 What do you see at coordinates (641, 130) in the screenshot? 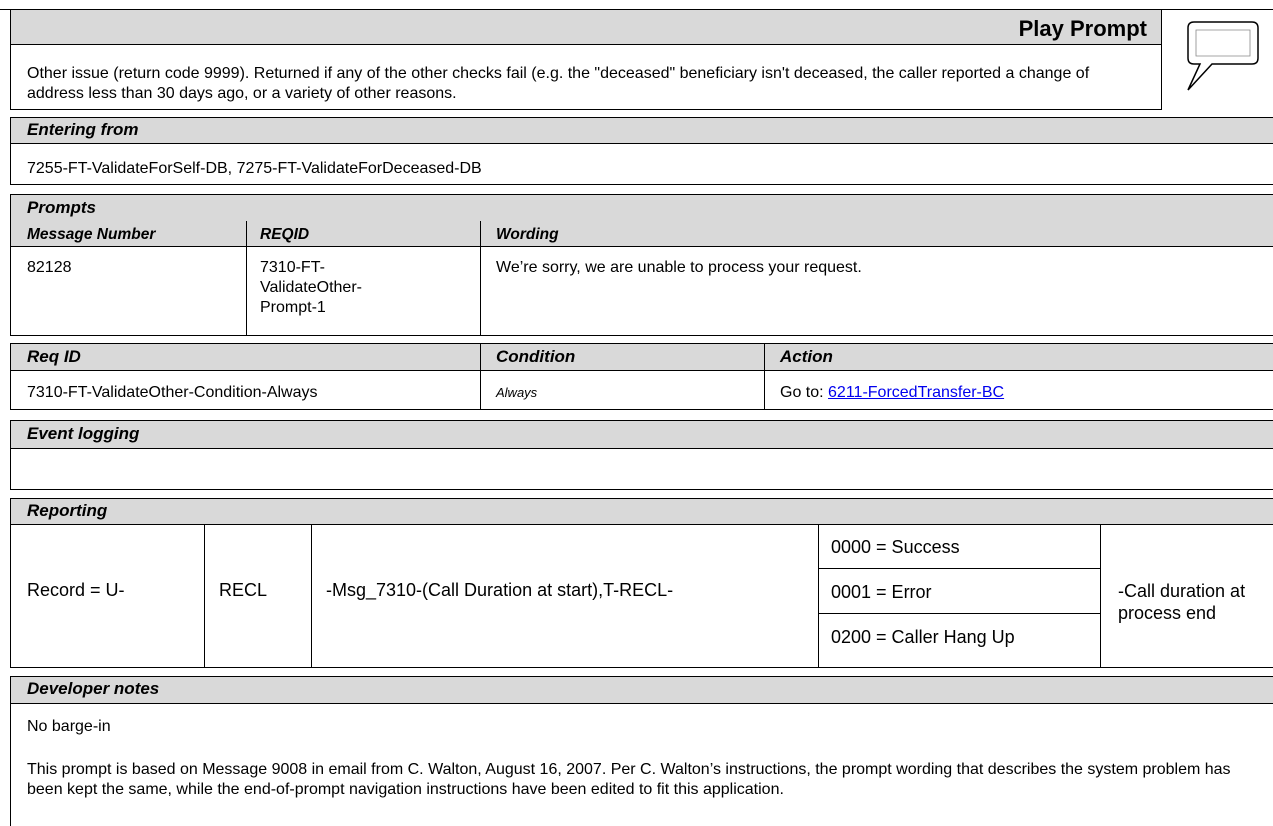
I see `entering-from-header` at bounding box center [641, 130].